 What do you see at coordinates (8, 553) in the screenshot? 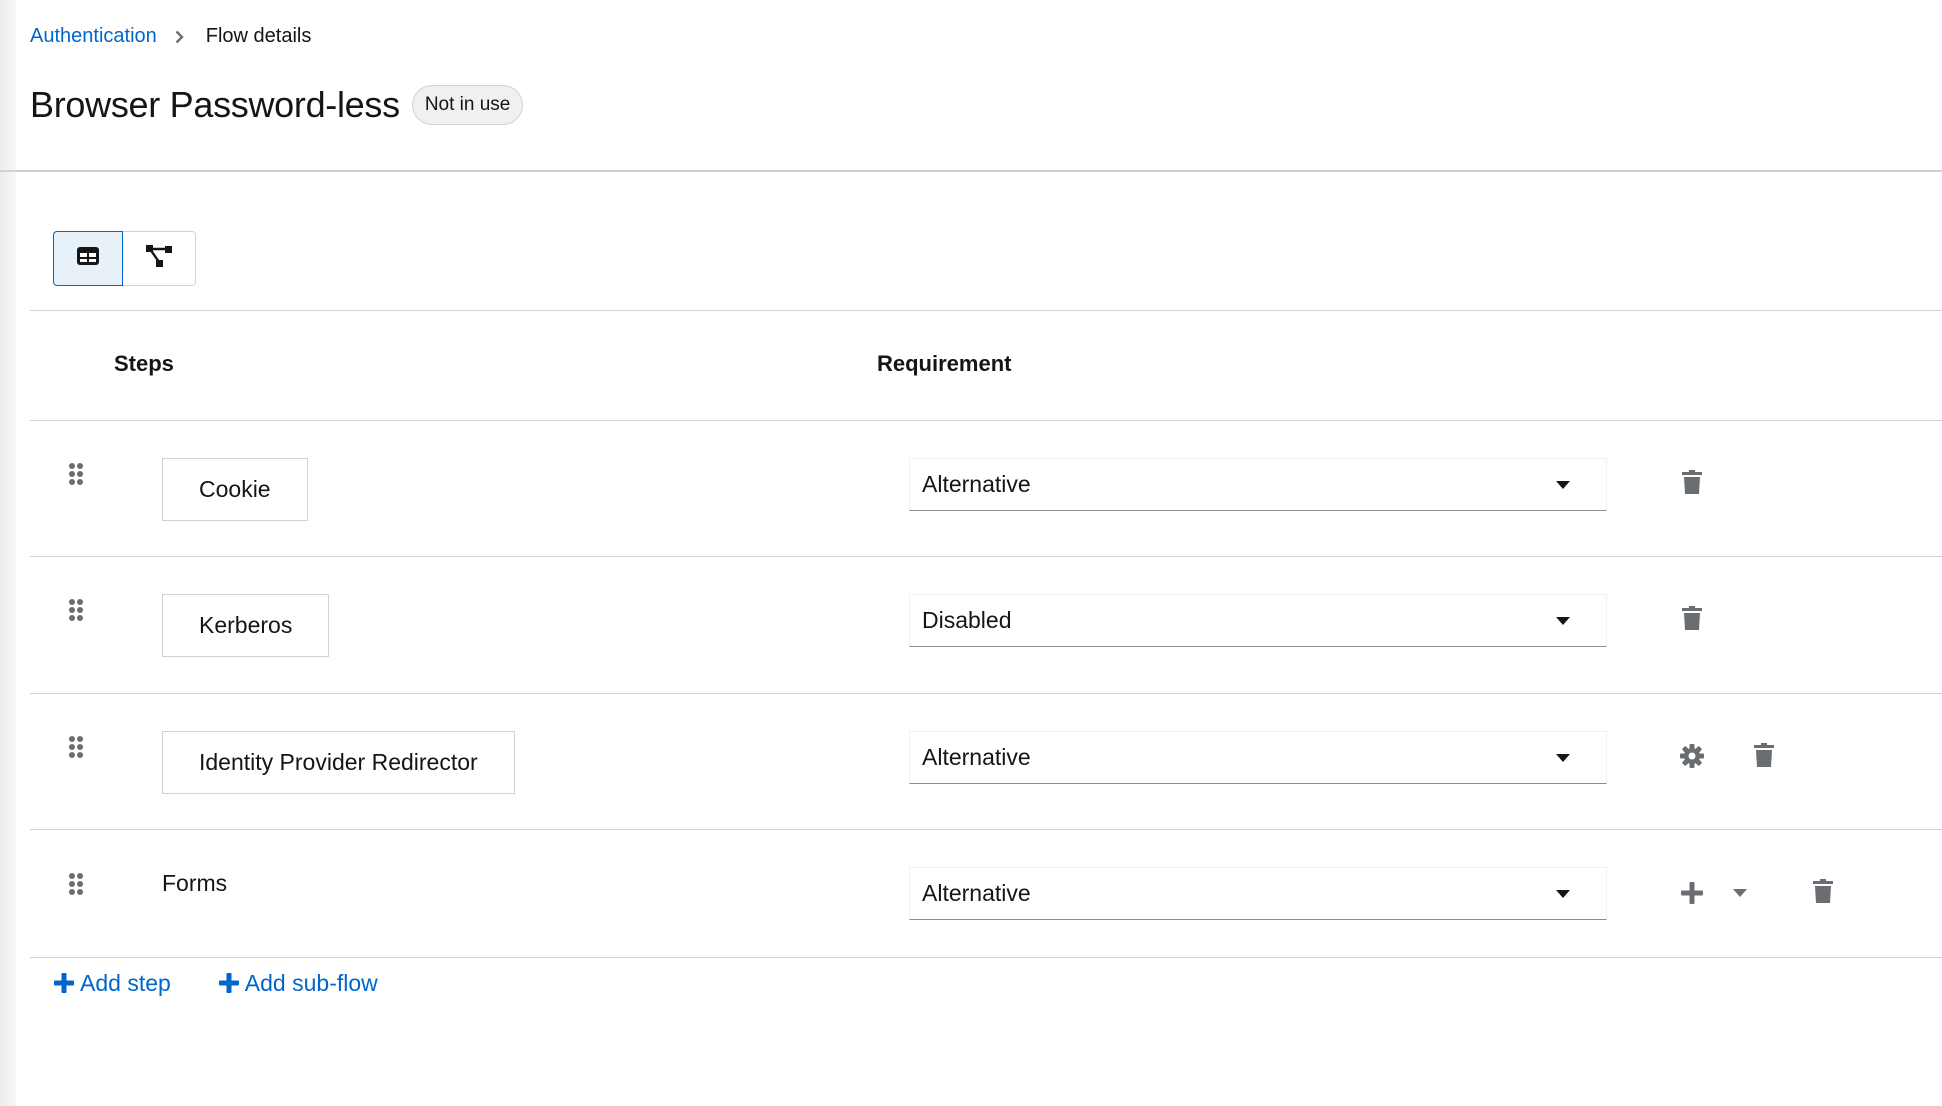
I see `left-gutter` at bounding box center [8, 553].